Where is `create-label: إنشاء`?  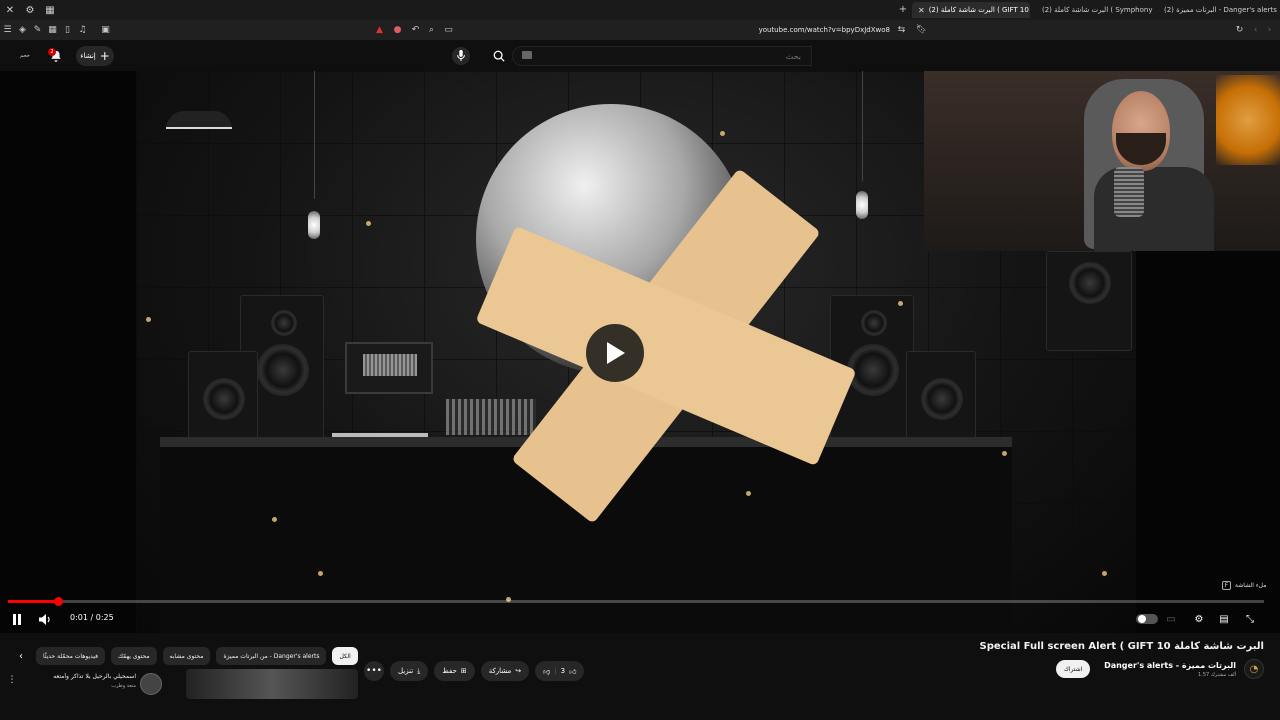 create-label: إنشاء is located at coordinates (88, 56).